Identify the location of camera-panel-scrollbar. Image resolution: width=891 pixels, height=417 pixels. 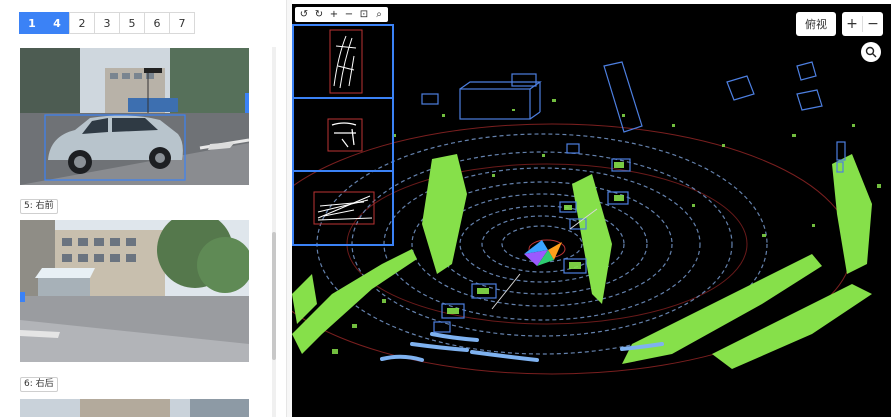
(274, 232).